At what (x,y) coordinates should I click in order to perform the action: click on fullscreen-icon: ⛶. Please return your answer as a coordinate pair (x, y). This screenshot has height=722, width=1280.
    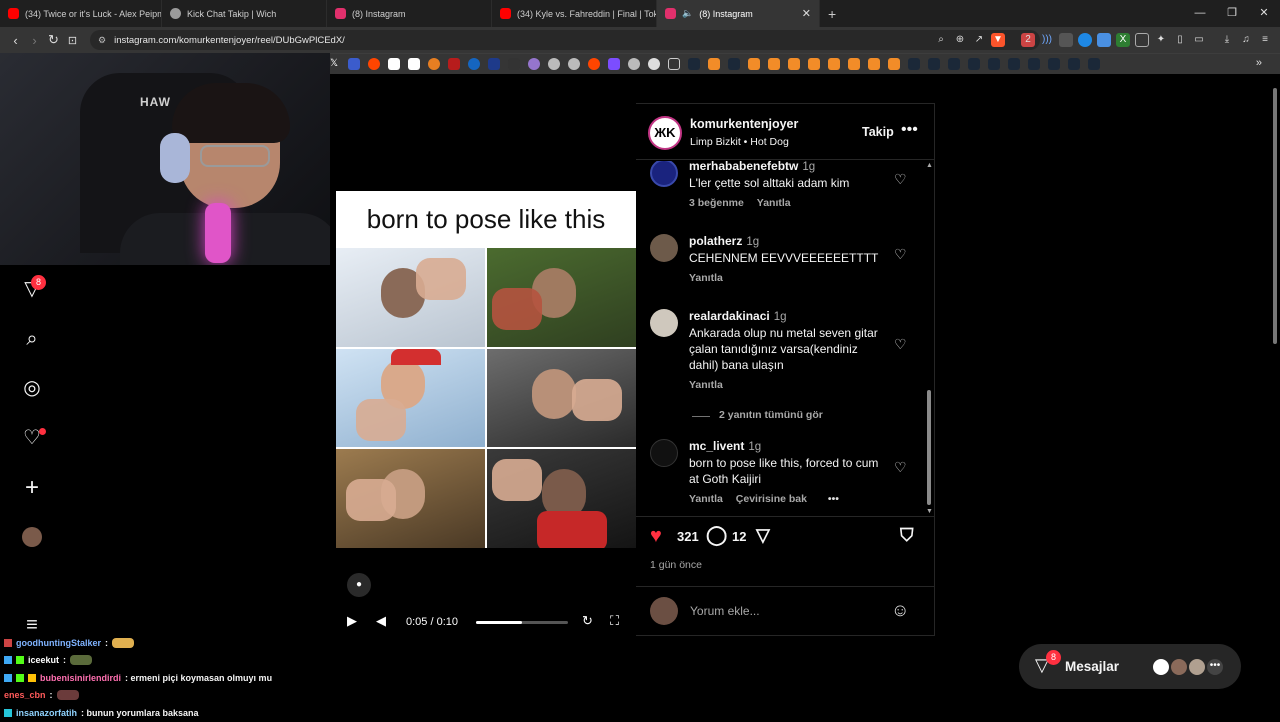
    Looking at the image, I should click on (614, 621).